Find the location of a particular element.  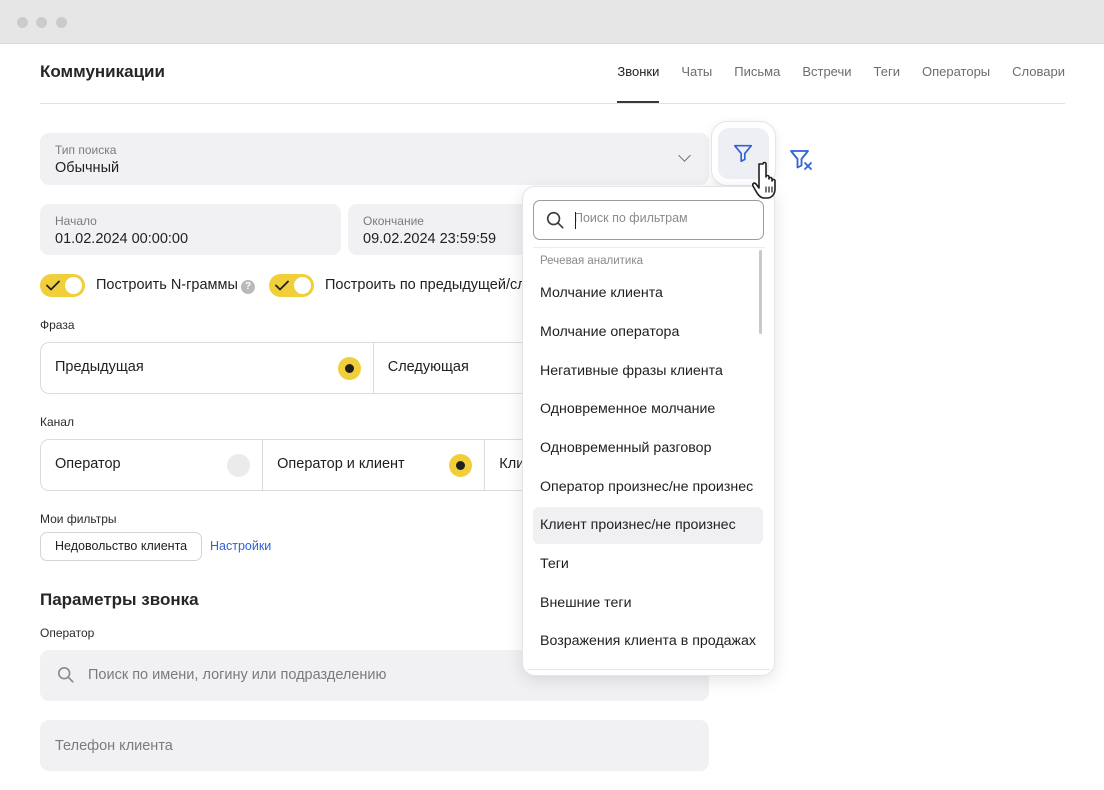

filter-item-label: Клиент произнес/не произнес is located at coordinates (638, 525).